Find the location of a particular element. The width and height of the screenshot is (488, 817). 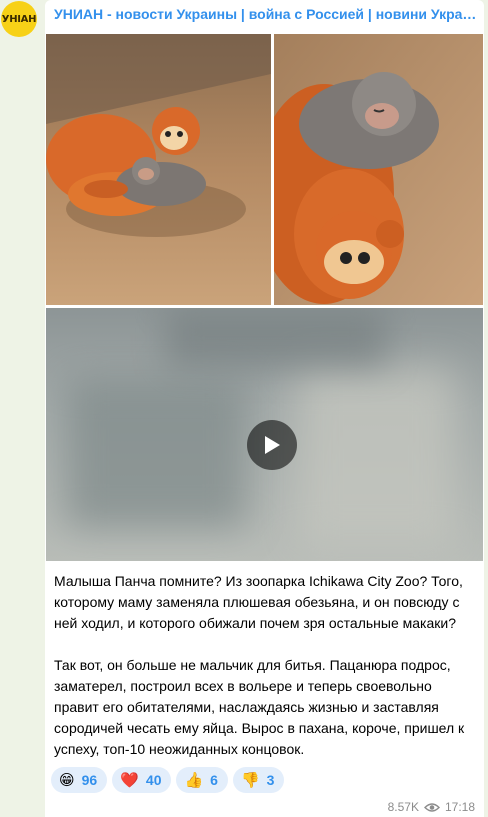

play-button is located at coordinates (272, 445).